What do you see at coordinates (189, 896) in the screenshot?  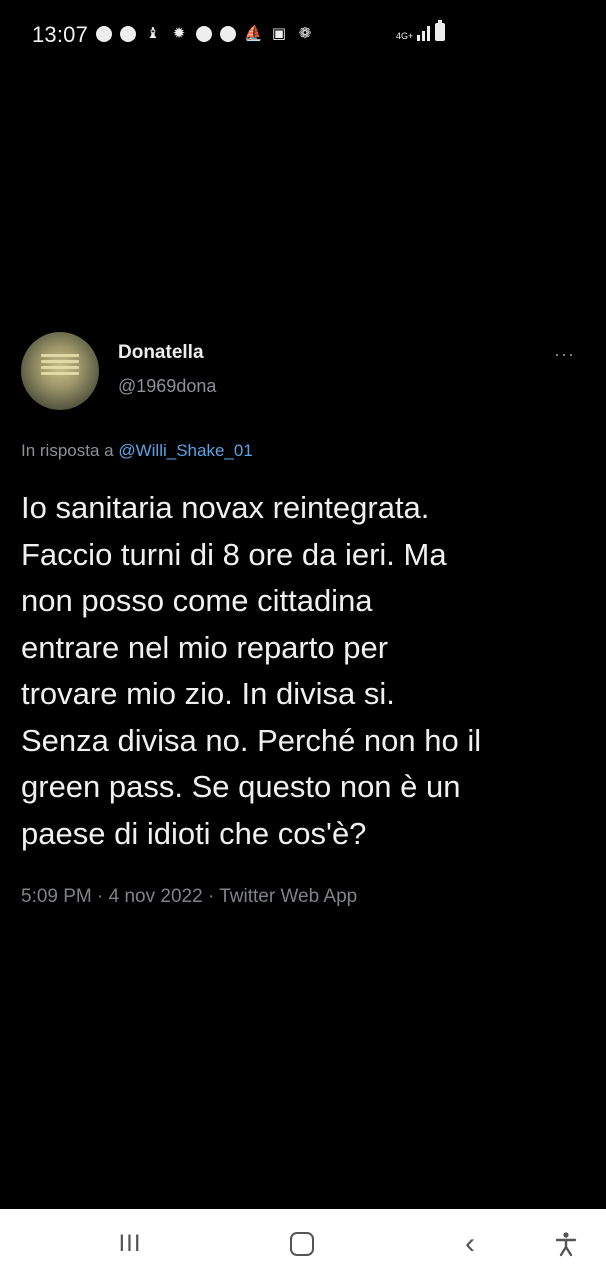 I see `tweet-meta: 5:09 PM · 4 nov 2022 · Twitter Web App` at bounding box center [189, 896].